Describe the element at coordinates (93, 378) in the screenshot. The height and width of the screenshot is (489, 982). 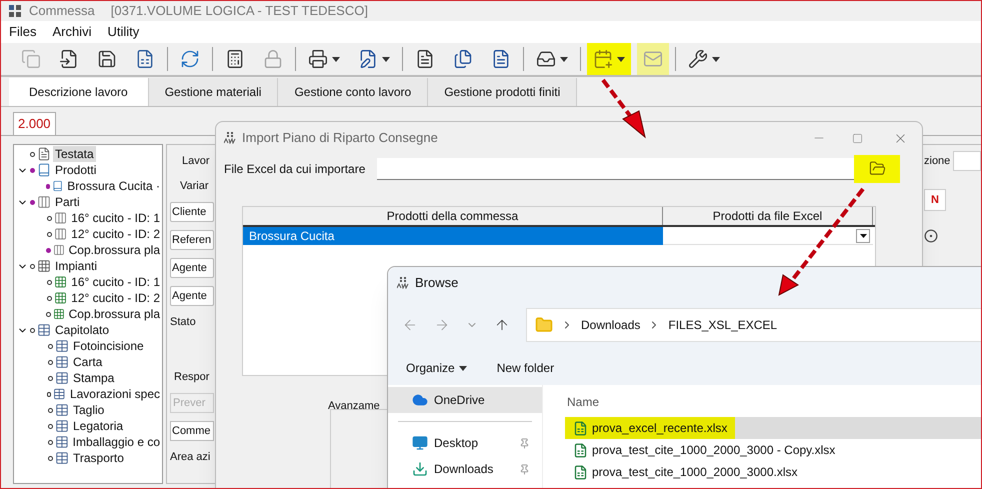
I see `tree-item: Stampa` at that location.